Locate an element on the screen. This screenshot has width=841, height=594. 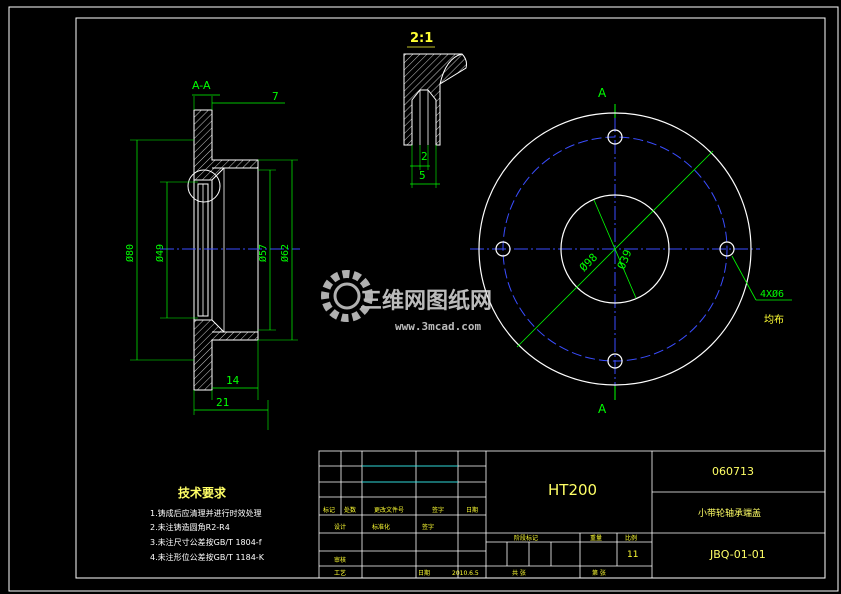
section-label: A-A is located at coordinates (201, 85).